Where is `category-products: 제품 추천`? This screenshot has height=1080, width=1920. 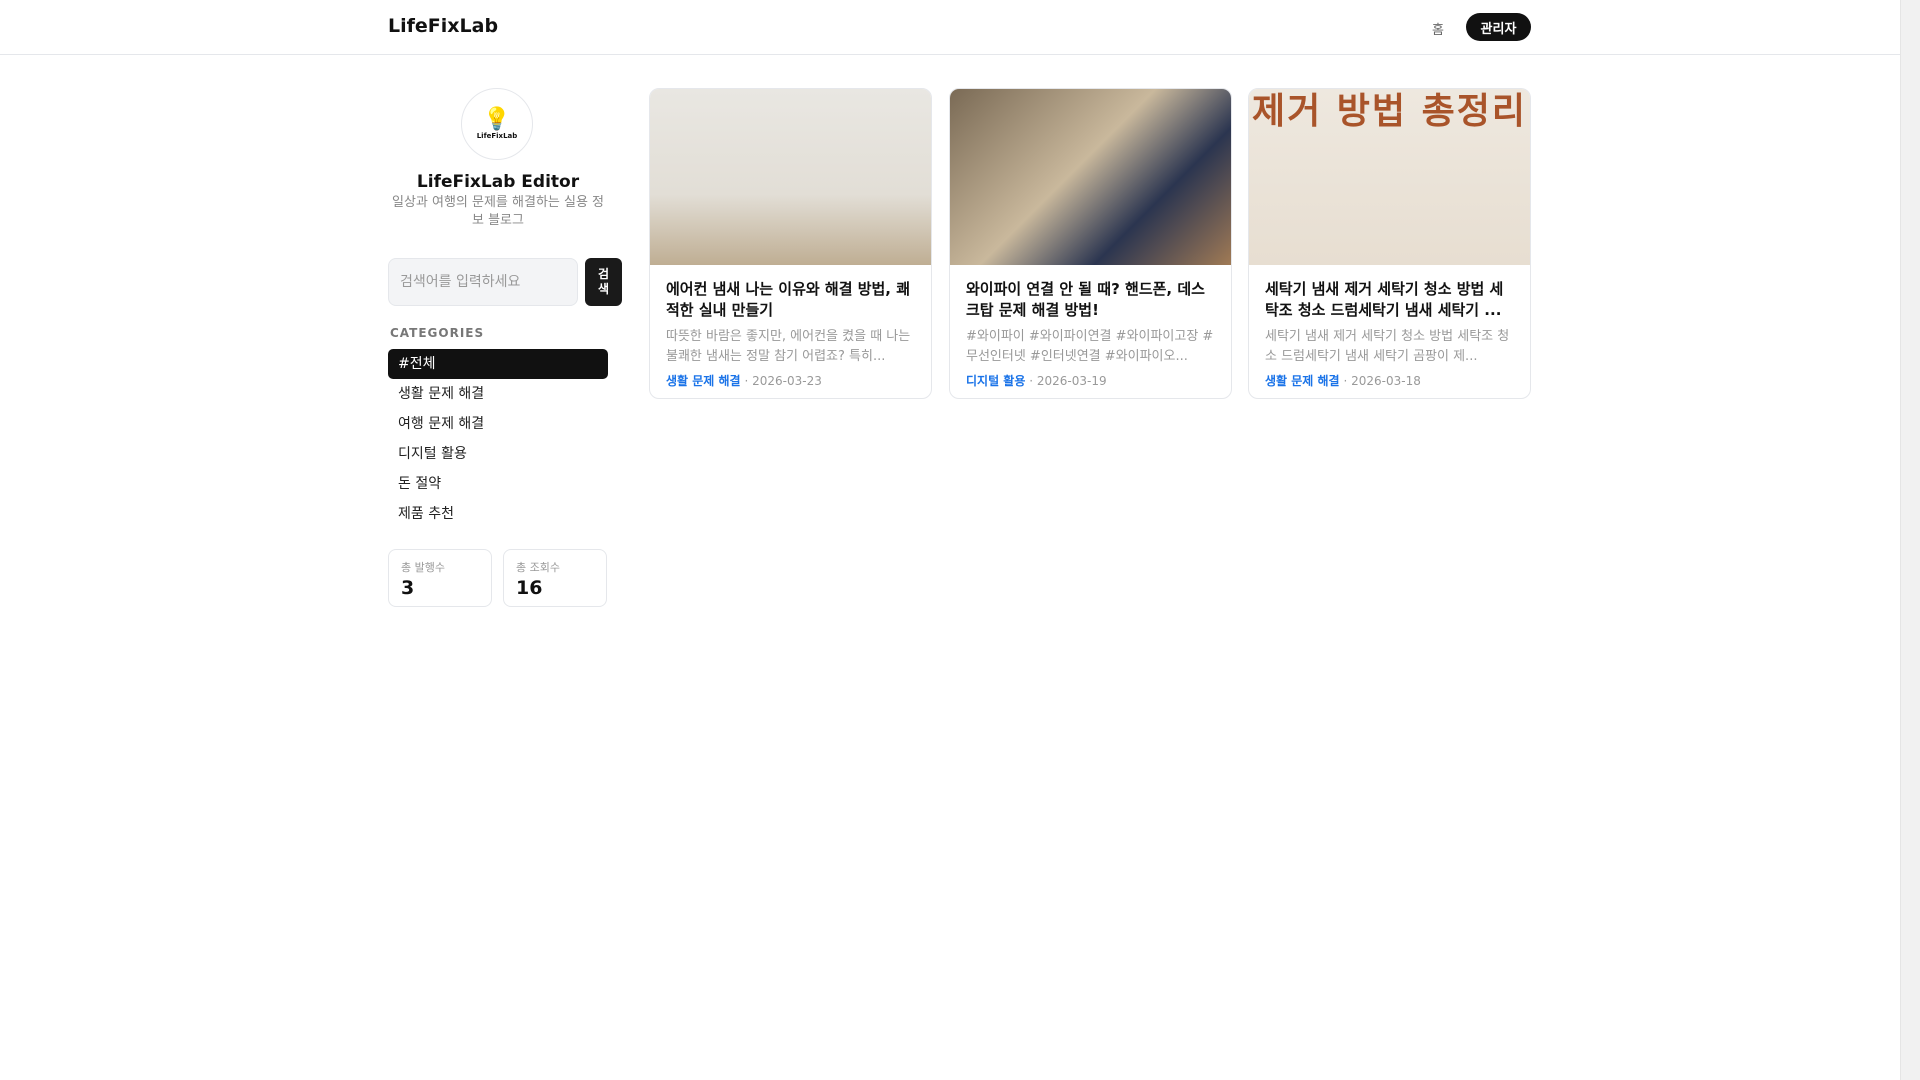
category-products: 제품 추천 is located at coordinates (498, 514).